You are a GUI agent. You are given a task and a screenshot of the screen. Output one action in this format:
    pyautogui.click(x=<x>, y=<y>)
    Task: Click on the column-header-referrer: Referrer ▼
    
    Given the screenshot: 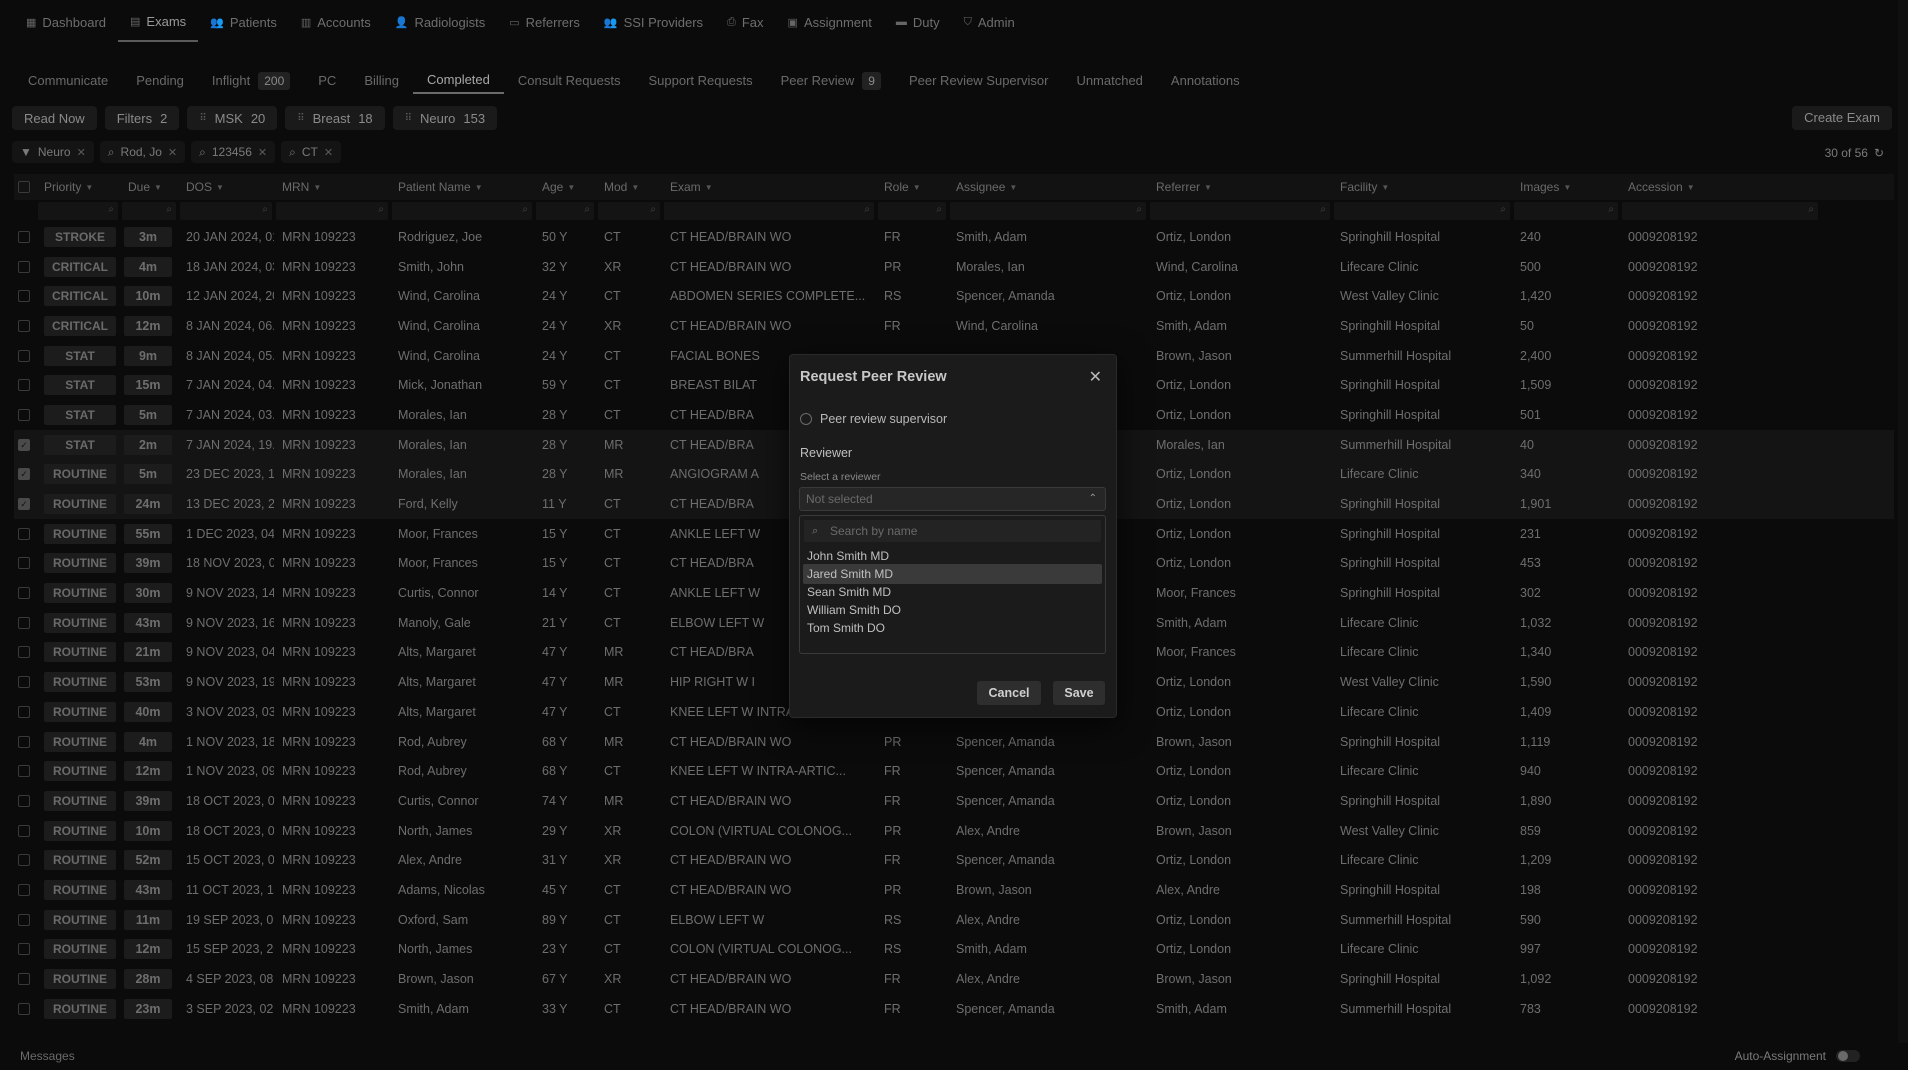 What is the action you would take?
    pyautogui.click(x=1240, y=187)
    